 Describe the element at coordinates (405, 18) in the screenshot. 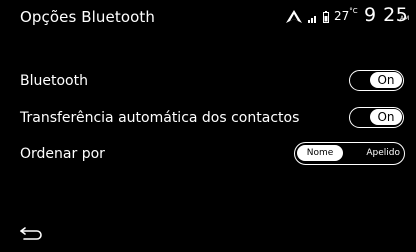

I see `clock-ampm: AM` at that location.